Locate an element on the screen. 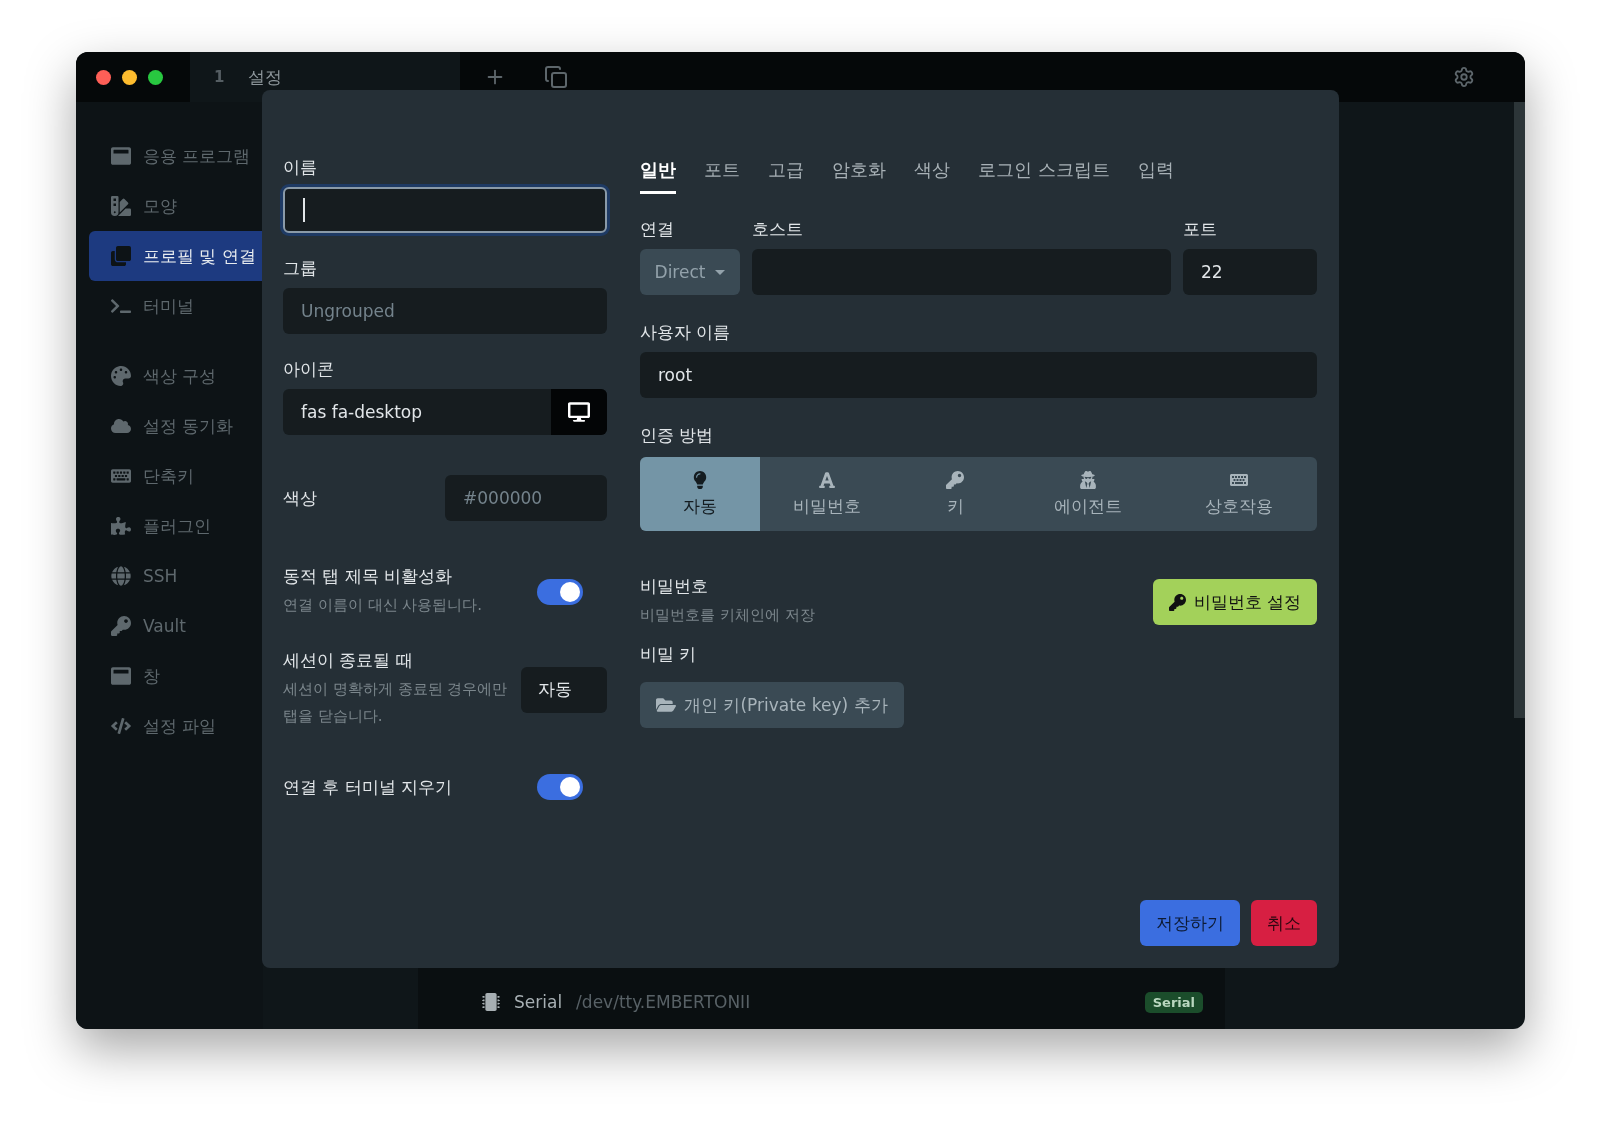 The width and height of the screenshot is (1600, 1129). group-input: Ungrouped is located at coordinates (445, 311).